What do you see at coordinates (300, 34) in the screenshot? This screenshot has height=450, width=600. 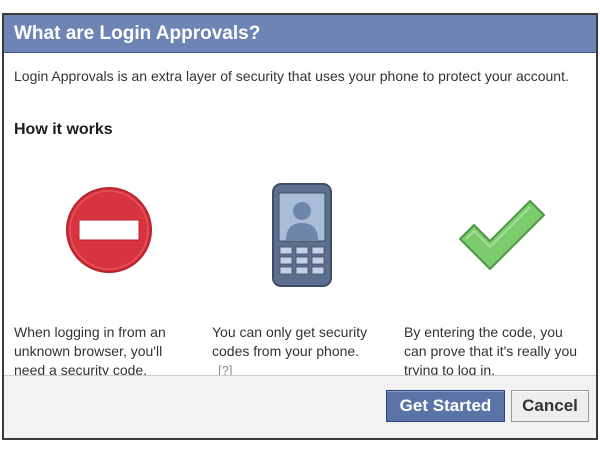 I see `dialog-titlebar: What are Login Approvals?` at bounding box center [300, 34].